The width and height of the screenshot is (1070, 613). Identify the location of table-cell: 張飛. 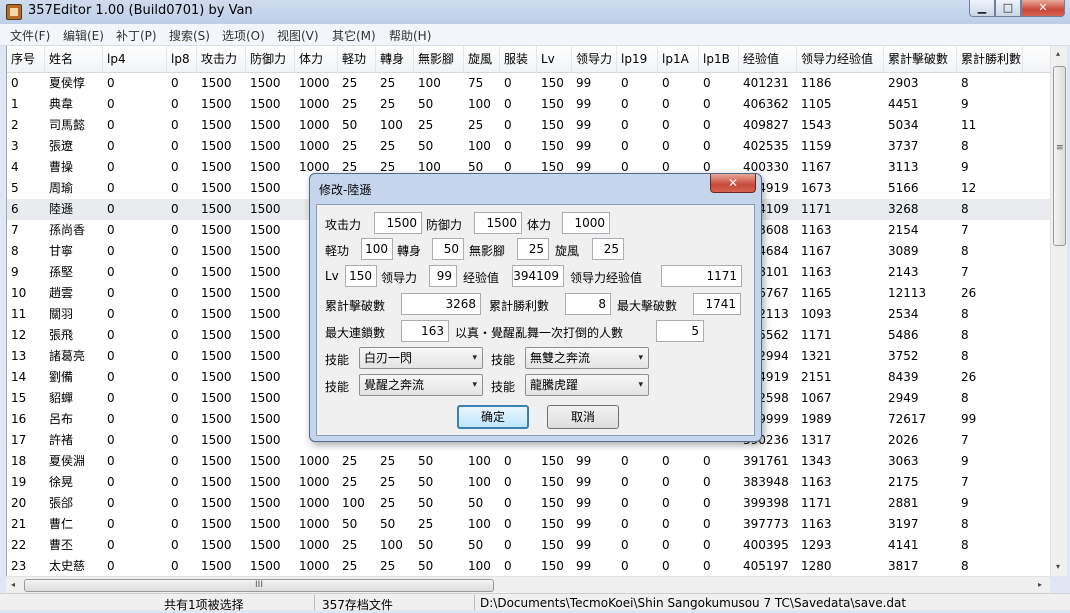
(61, 335).